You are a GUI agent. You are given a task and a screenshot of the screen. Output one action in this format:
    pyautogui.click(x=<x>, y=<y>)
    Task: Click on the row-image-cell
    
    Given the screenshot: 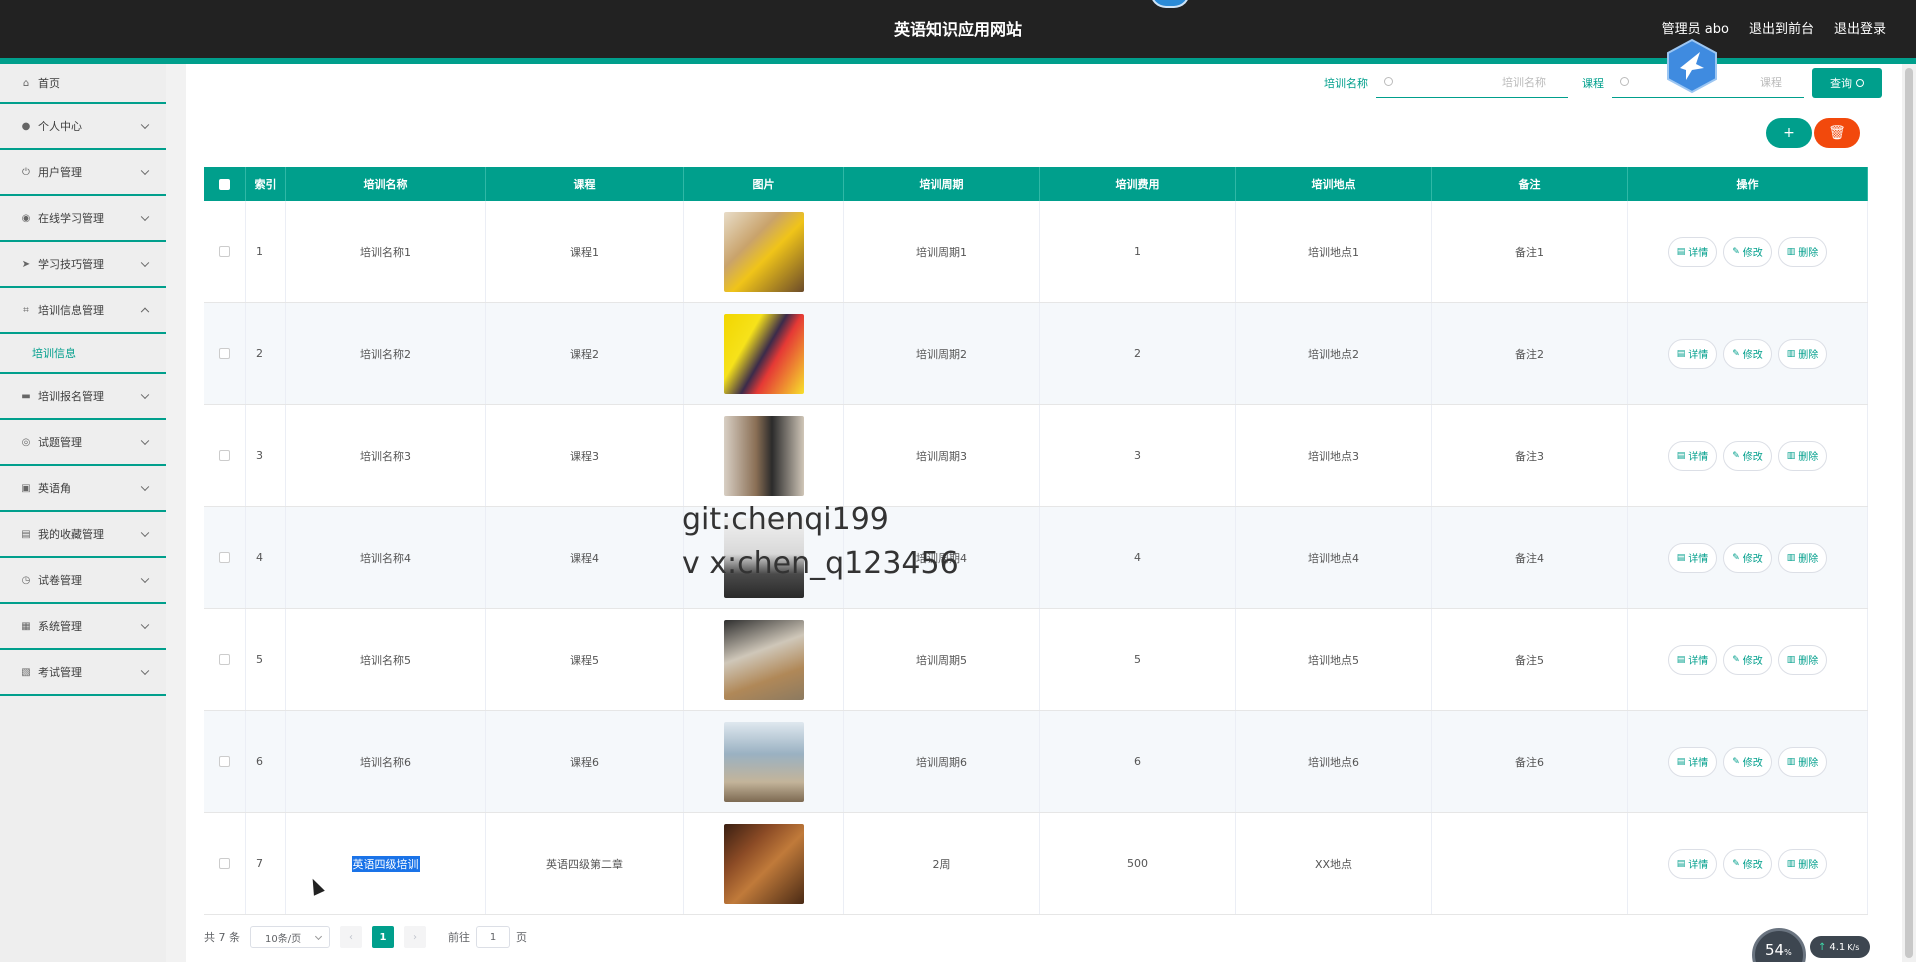 What is the action you would take?
    pyautogui.click(x=764, y=863)
    